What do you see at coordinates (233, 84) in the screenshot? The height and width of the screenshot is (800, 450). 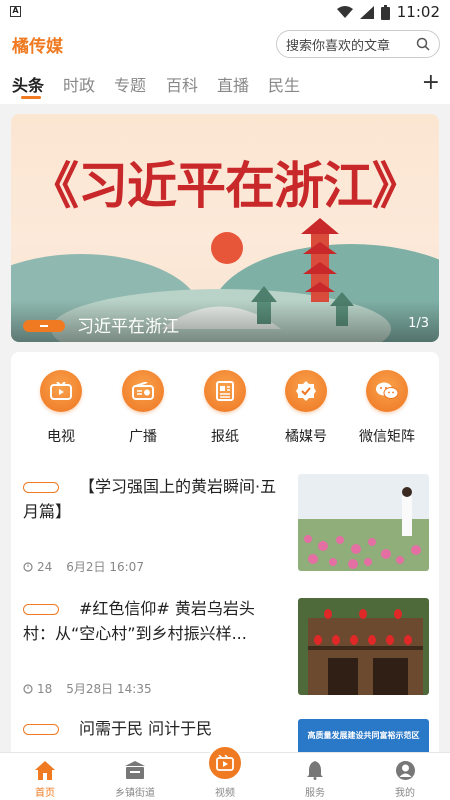 I see `tab-zhibo: 直播` at bounding box center [233, 84].